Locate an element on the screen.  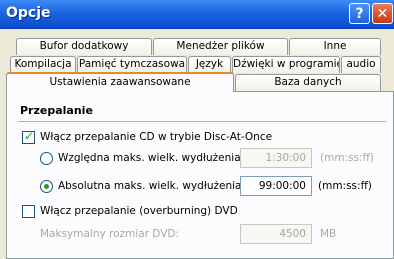
dvd-max-label: Maksymalny rozmiar DVD: is located at coordinates (110, 234).